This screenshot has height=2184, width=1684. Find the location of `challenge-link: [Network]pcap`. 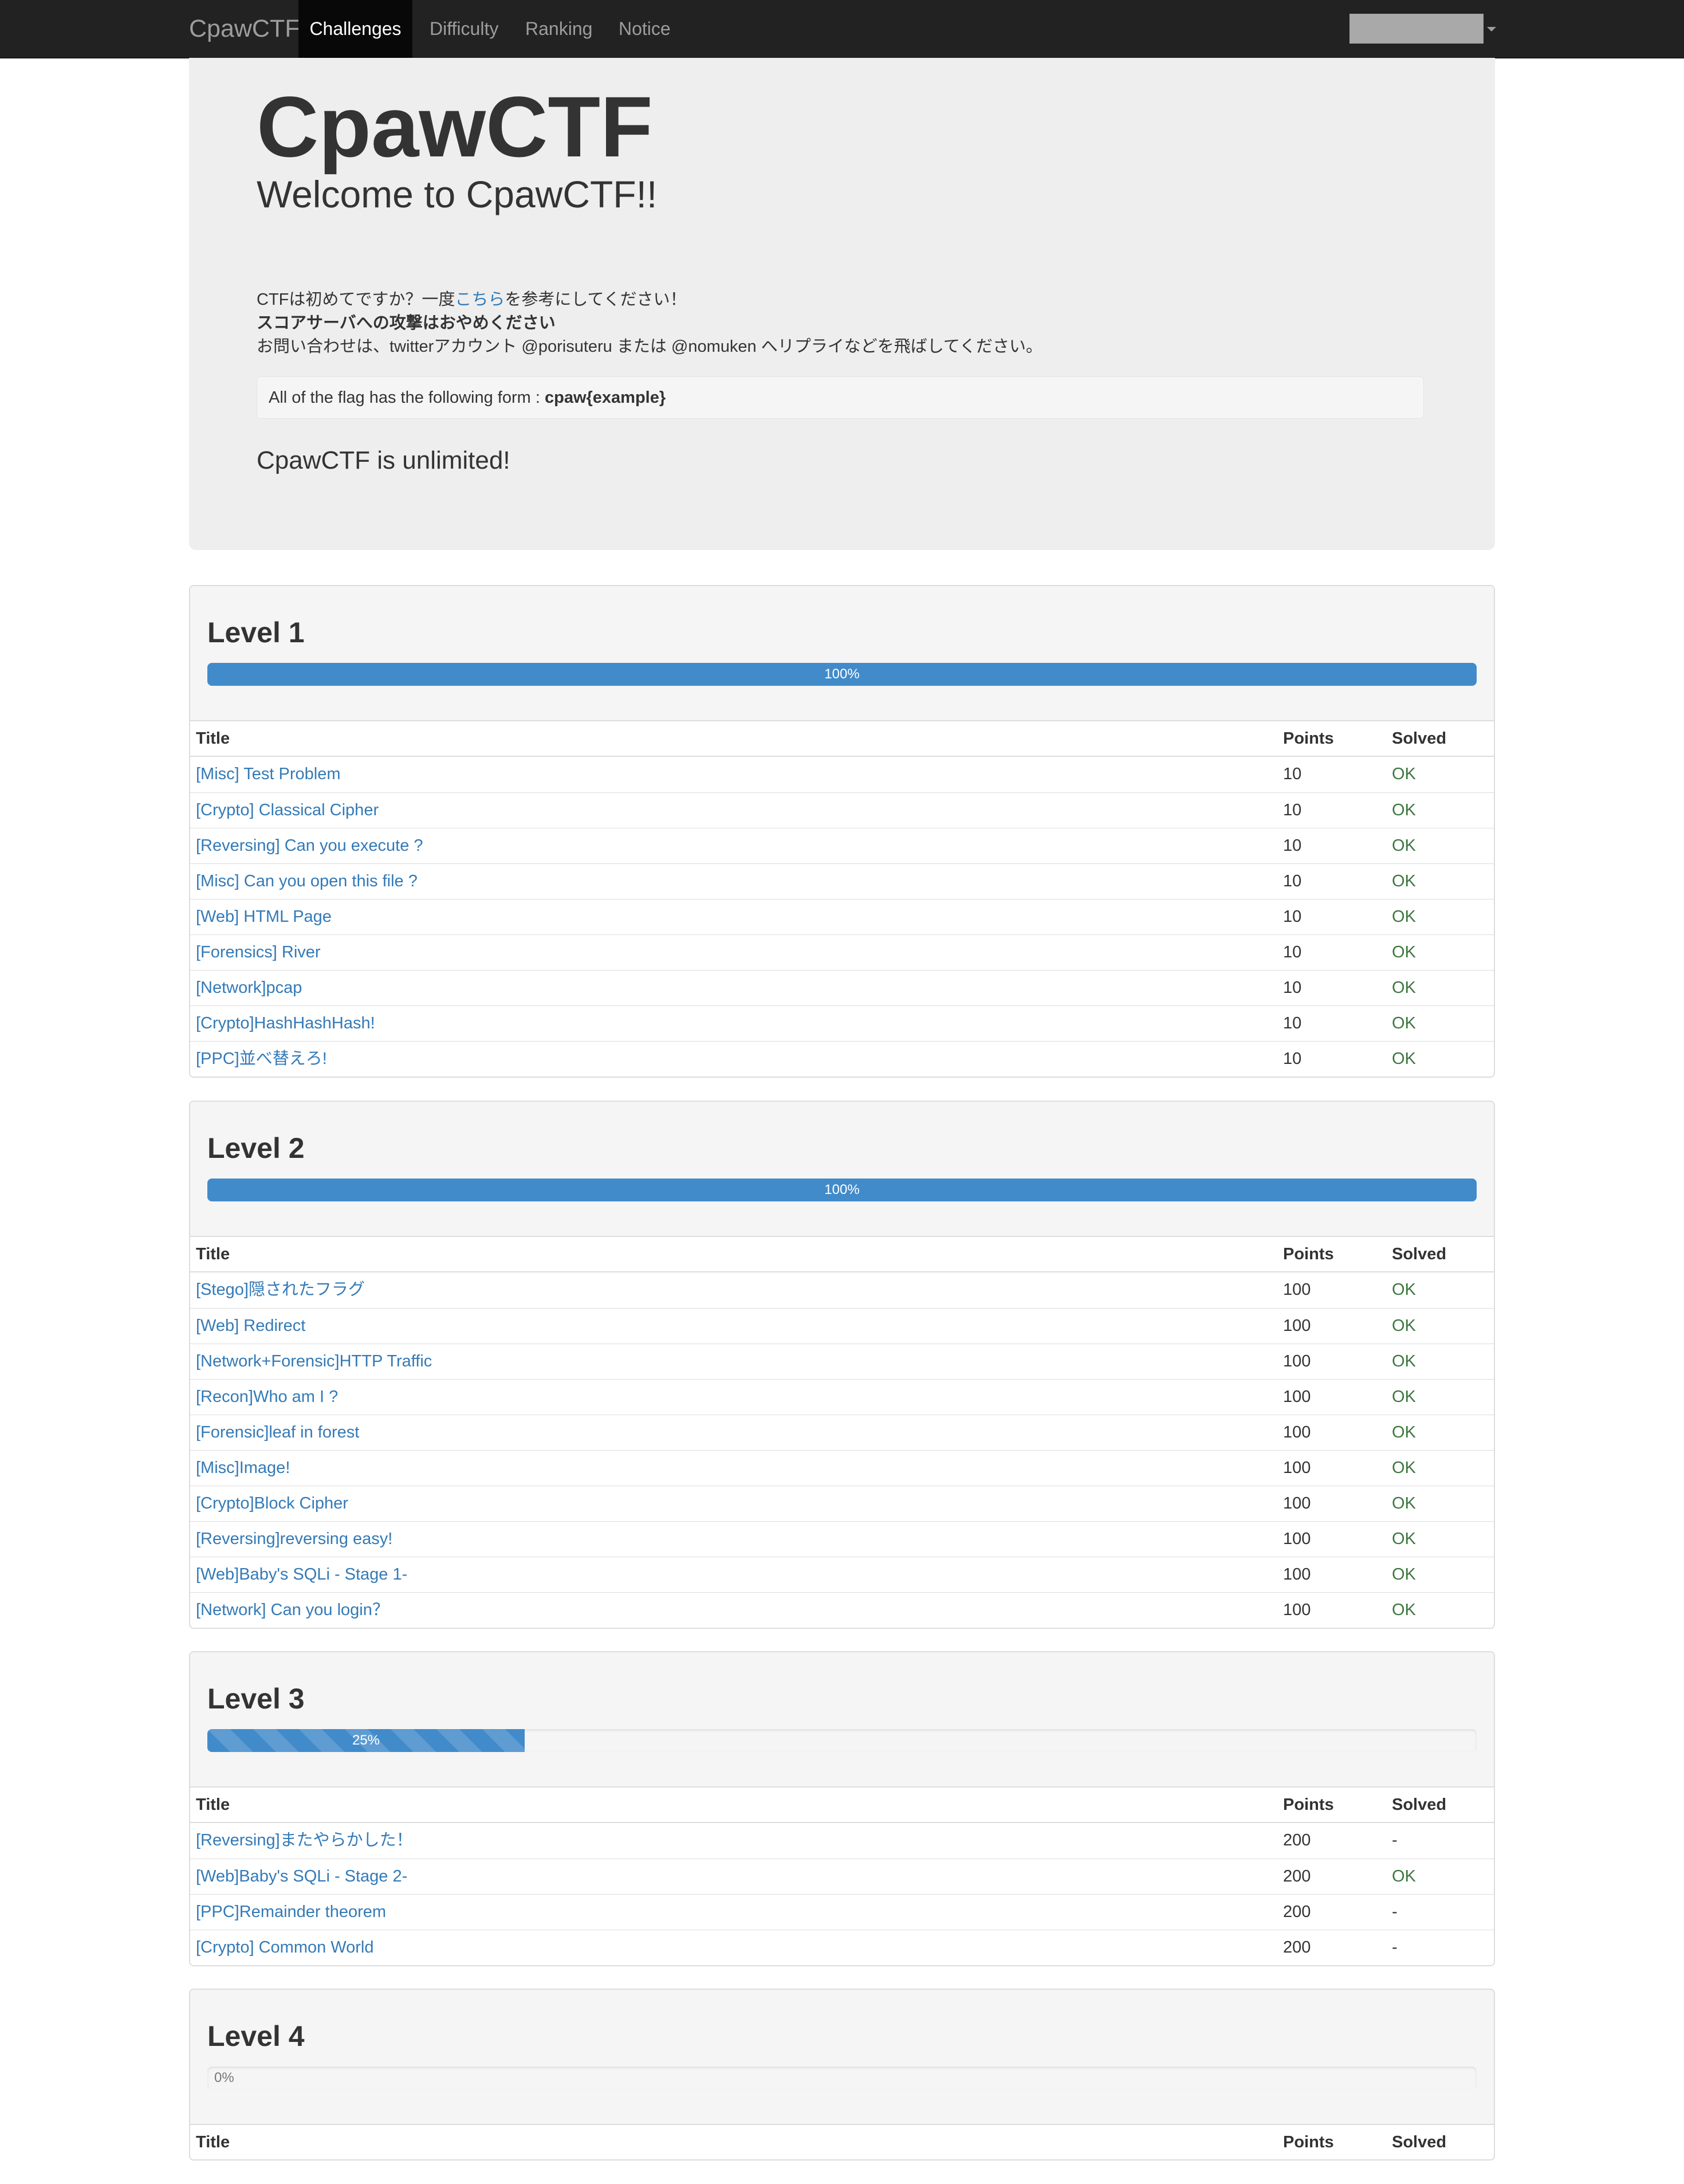

challenge-link: [Network]pcap is located at coordinates (249, 988).